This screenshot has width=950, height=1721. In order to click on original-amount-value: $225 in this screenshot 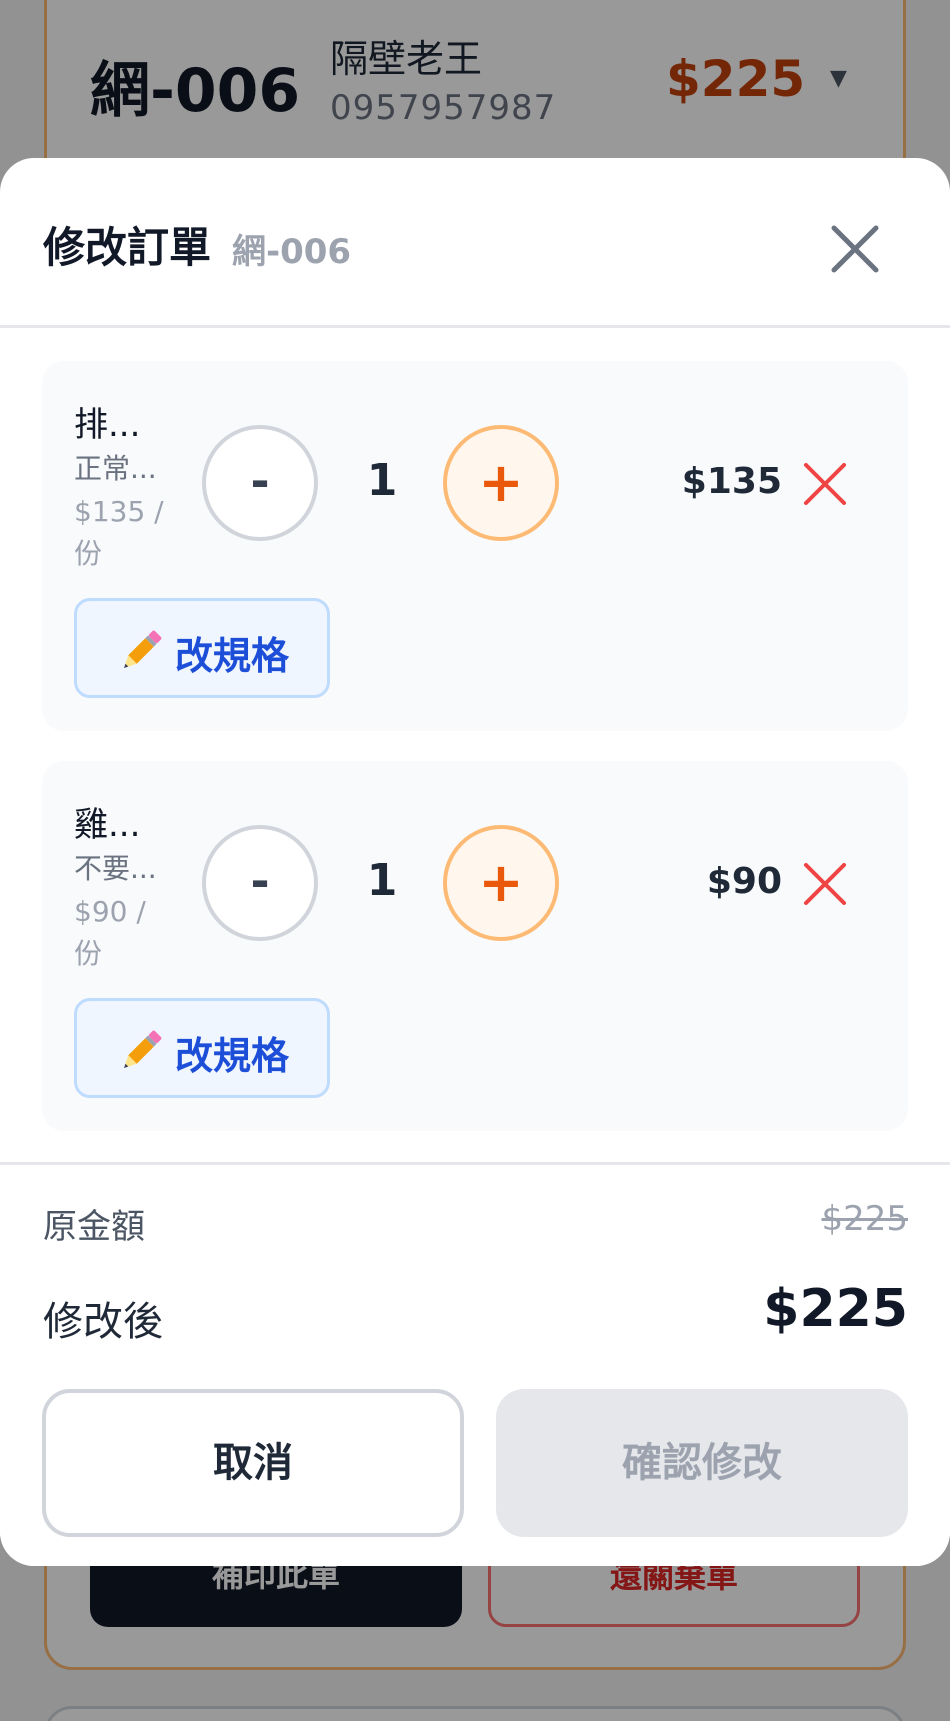, I will do `click(864, 1219)`.